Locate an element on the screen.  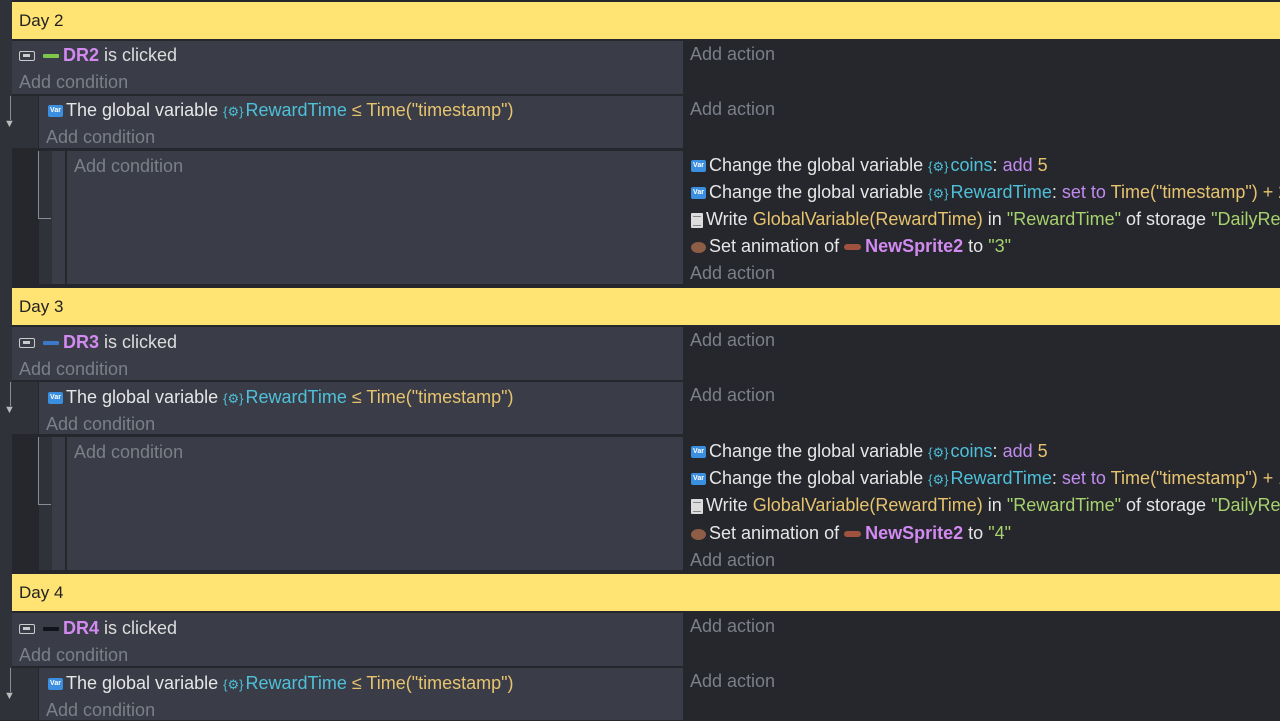
action-set-animation: Set animation of NewSprite2 to "4" is located at coordinates (851, 533).